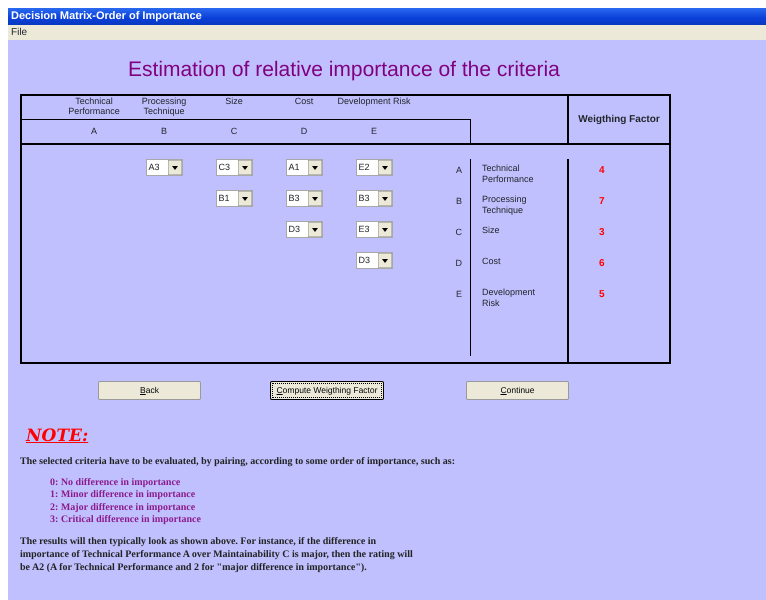 This screenshot has height=600, width=766. What do you see at coordinates (234, 198) in the screenshot?
I see `rating-dropdown: B1` at bounding box center [234, 198].